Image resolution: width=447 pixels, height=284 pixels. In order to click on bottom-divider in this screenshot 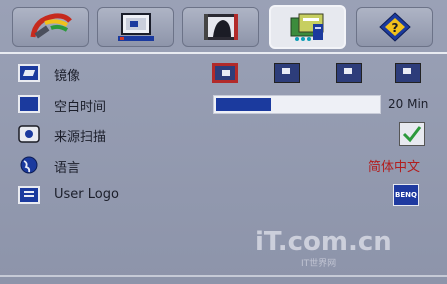, I will do `click(223, 276)`.